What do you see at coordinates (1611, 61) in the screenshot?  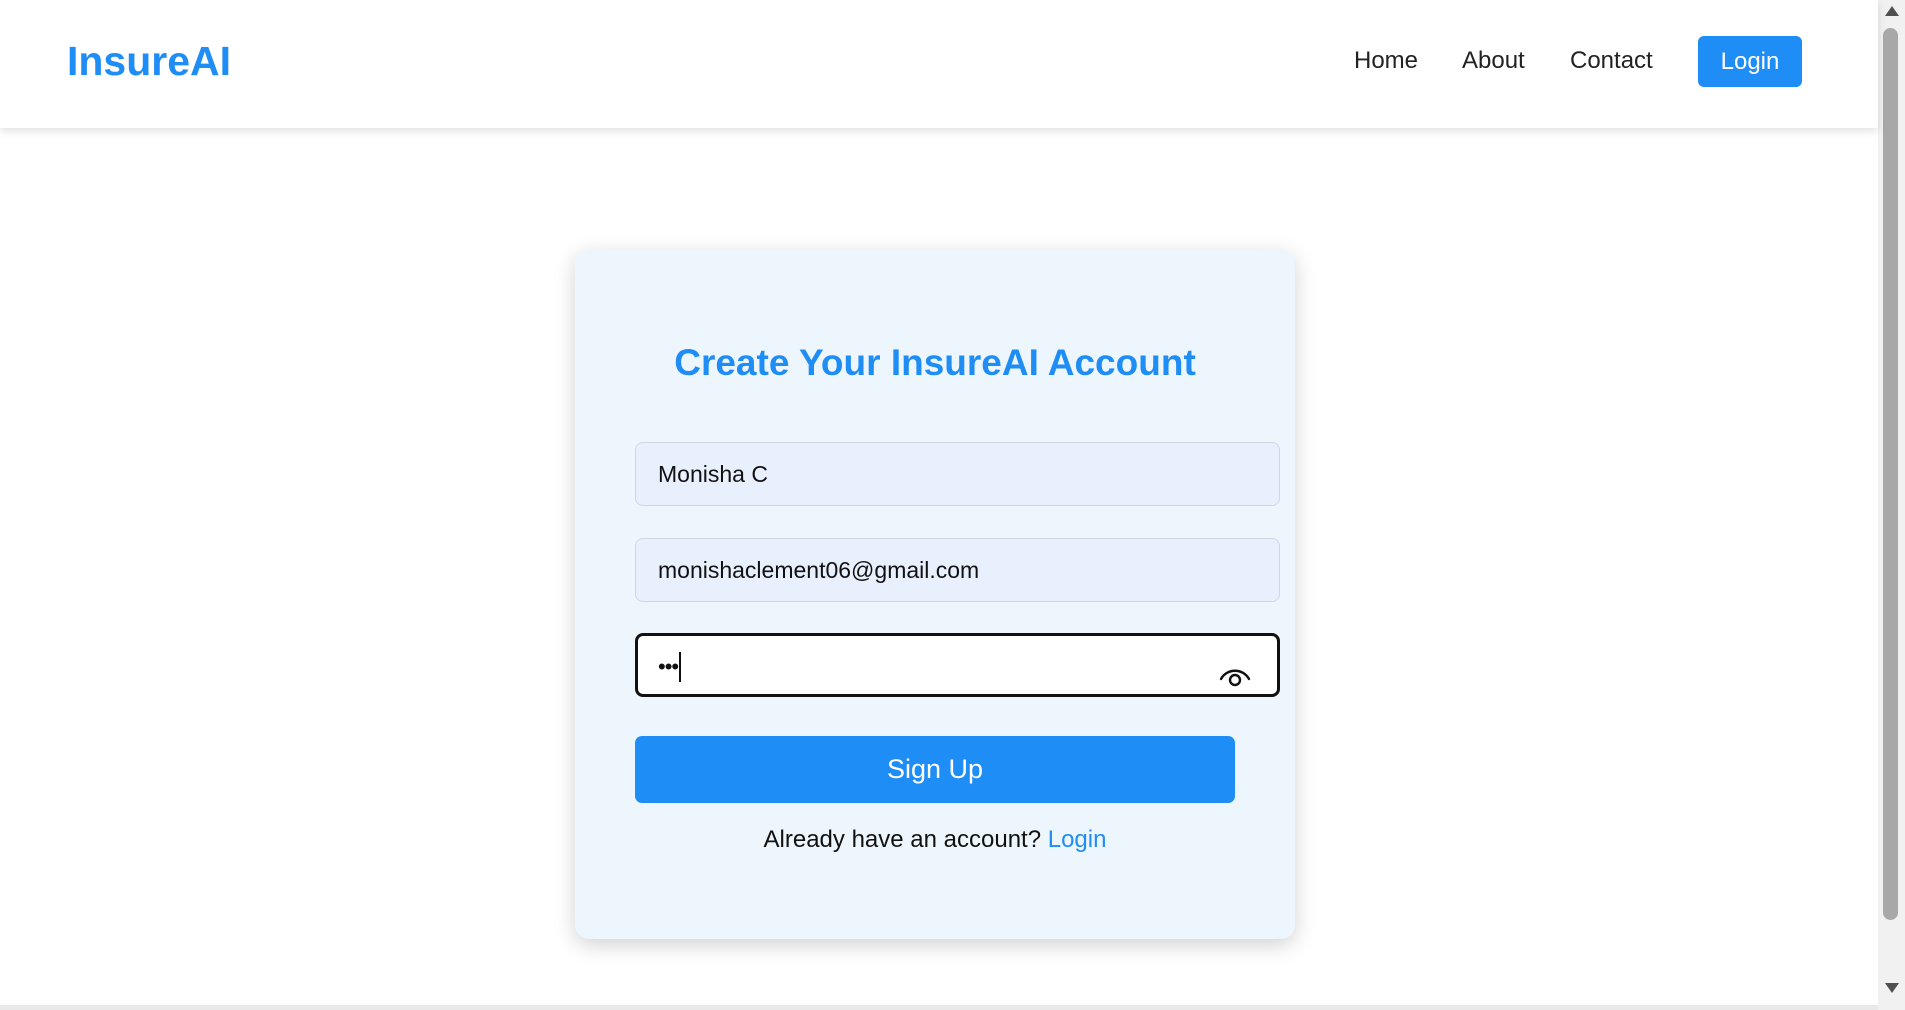 I see `nav-link-contact: Contact` at bounding box center [1611, 61].